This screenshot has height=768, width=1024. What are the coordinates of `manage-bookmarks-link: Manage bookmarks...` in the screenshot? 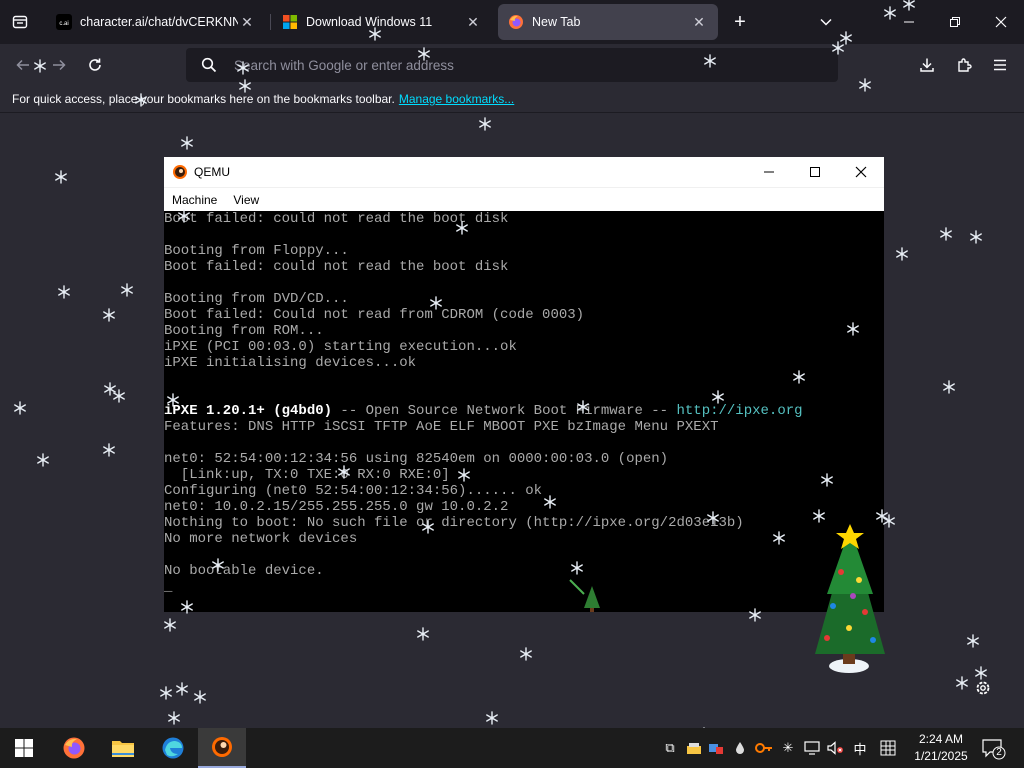 It's located at (456, 99).